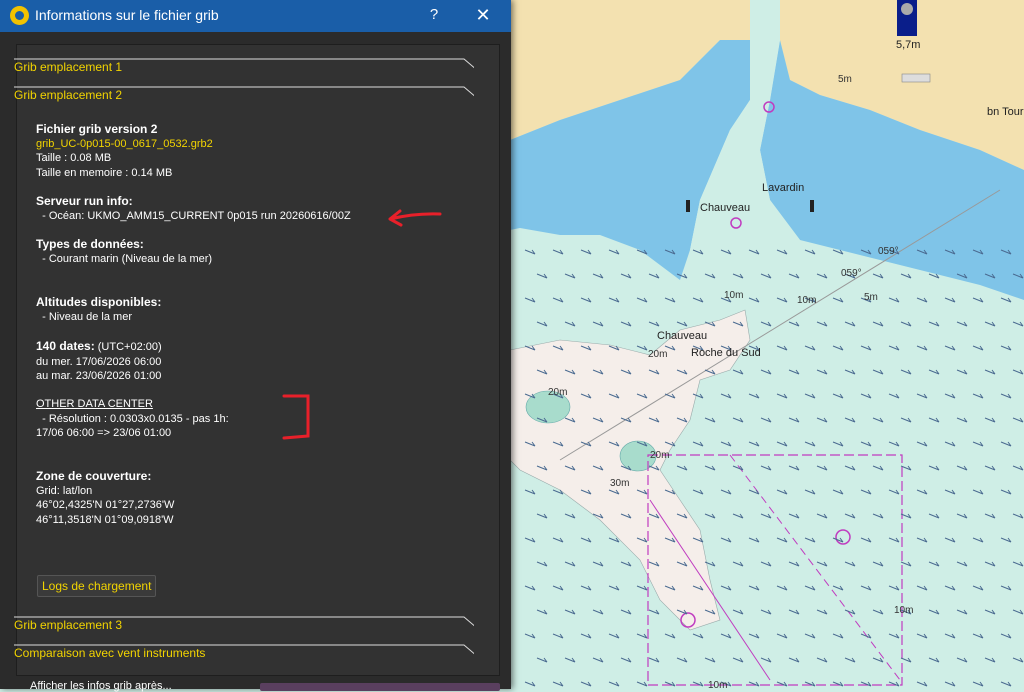 This screenshot has width=1024, height=692. I want to click on map-label-chauveau-2: Chauveau, so click(682, 336).